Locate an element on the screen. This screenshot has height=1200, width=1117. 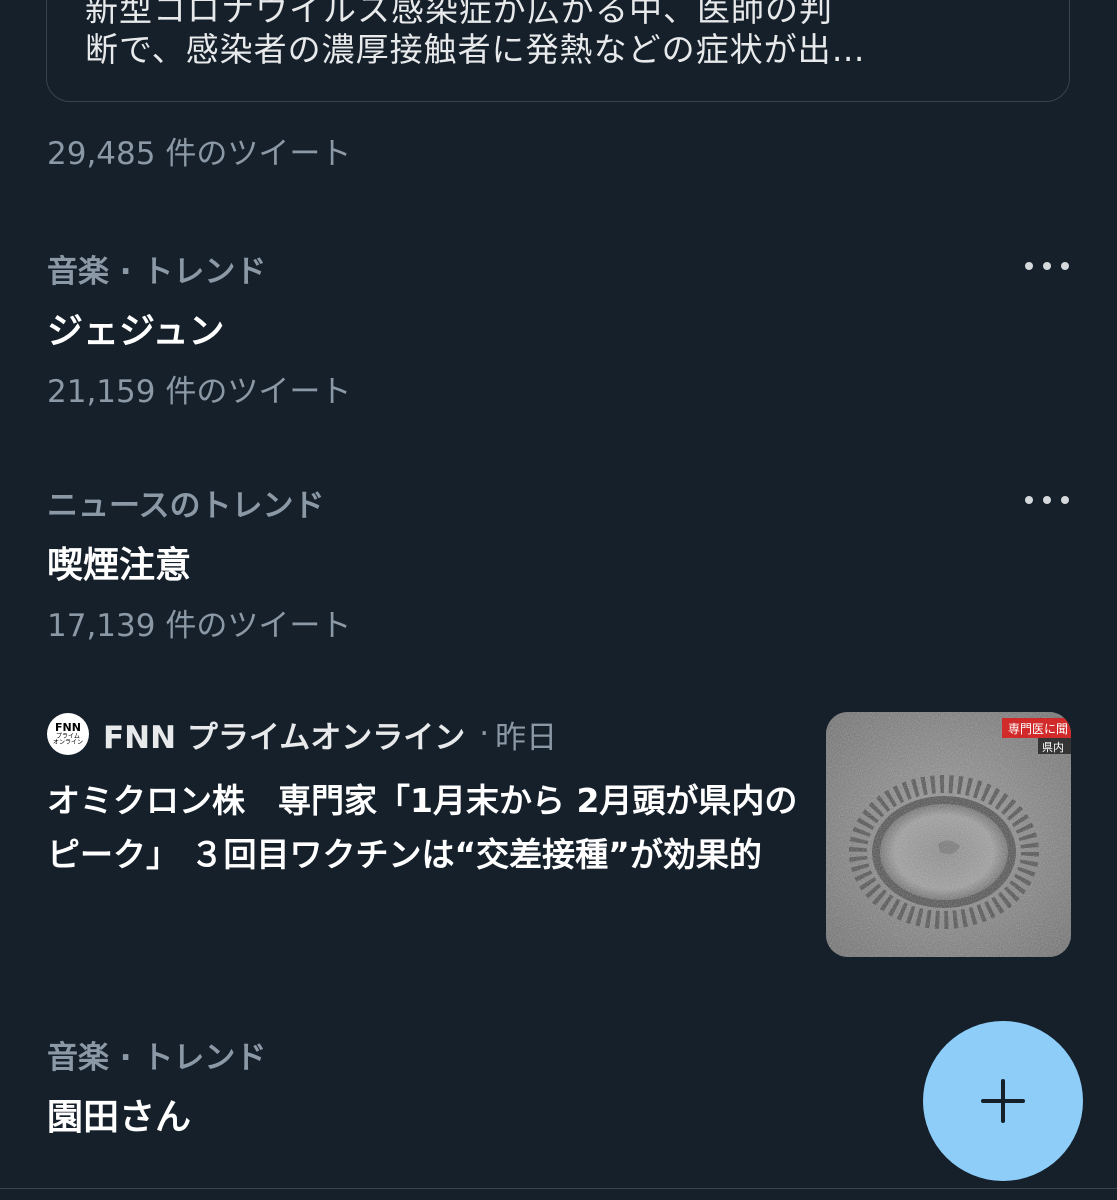
thumbnail-caption: 県内 is located at coordinates (1053, 747).